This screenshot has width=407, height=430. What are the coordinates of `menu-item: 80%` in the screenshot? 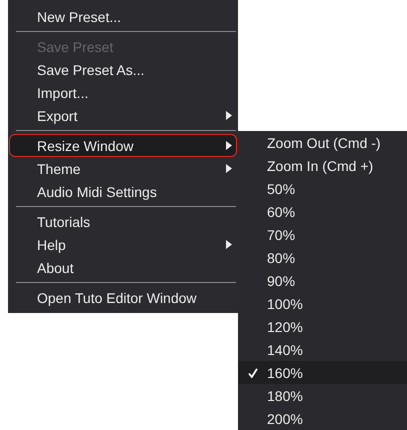 It's located at (322, 257).